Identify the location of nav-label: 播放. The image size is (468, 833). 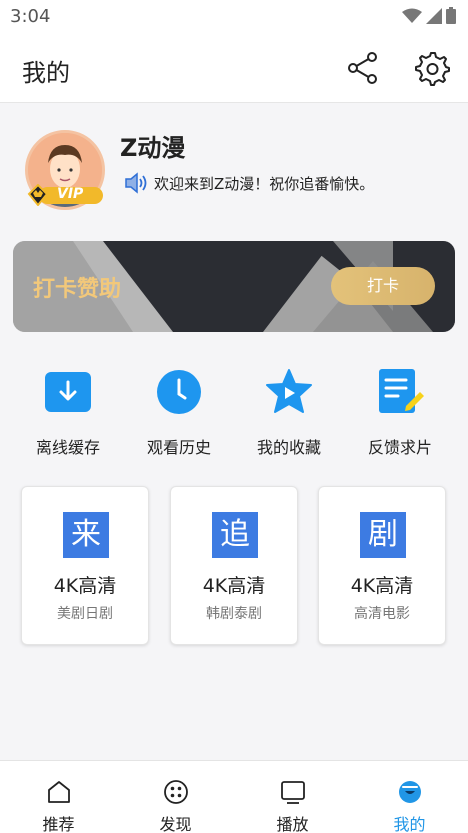
(292, 824).